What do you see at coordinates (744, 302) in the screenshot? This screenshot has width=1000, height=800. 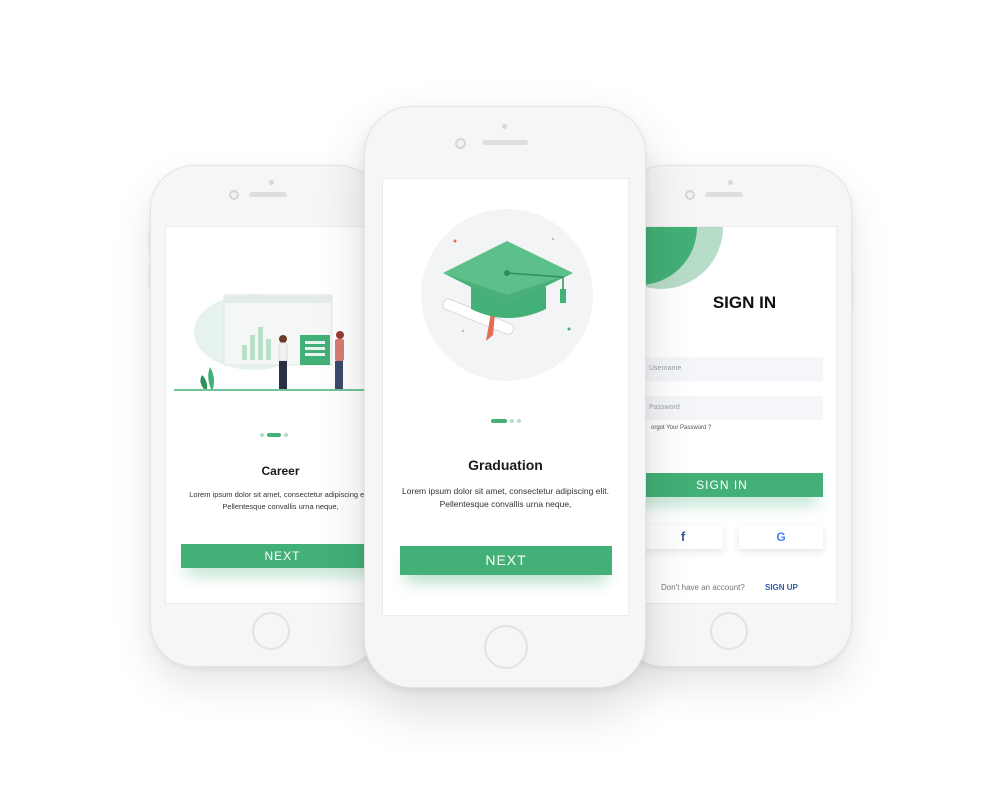 I see `signin-title: SIGN IN` at bounding box center [744, 302].